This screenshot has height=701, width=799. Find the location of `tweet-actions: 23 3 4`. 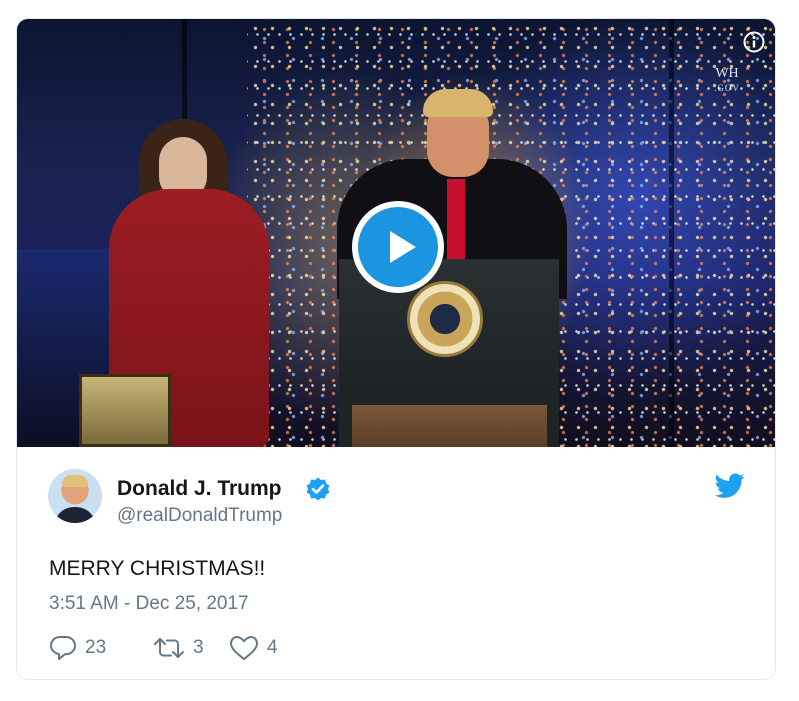

tweet-actions: 23 3 4 is located at coordinates (249, 648).